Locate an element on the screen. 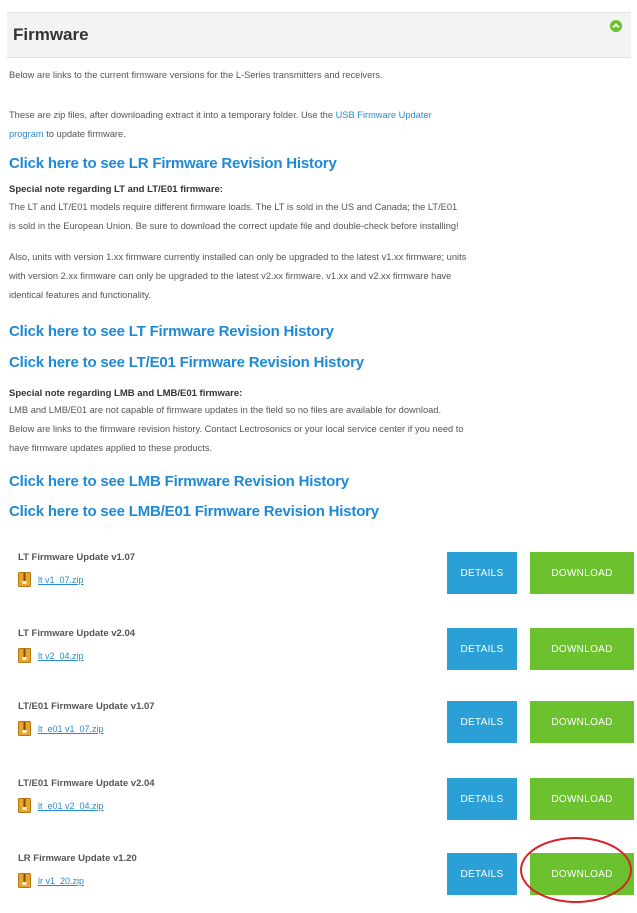 Image resolution: width=637 pixels, height=913 pixels. intro-text-post: to update firmware. is located at coordinates (84, 134).